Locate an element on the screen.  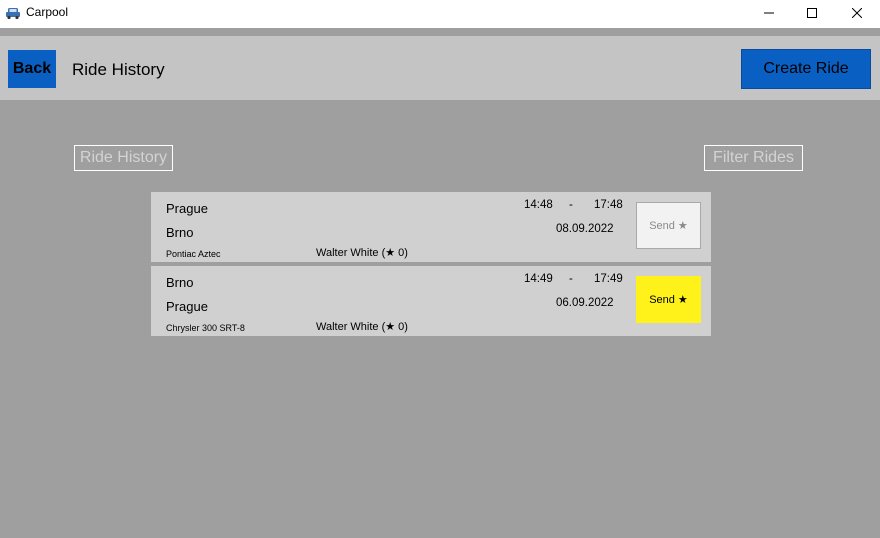
ride-origin: Brno is located at coordinates (180, 282).